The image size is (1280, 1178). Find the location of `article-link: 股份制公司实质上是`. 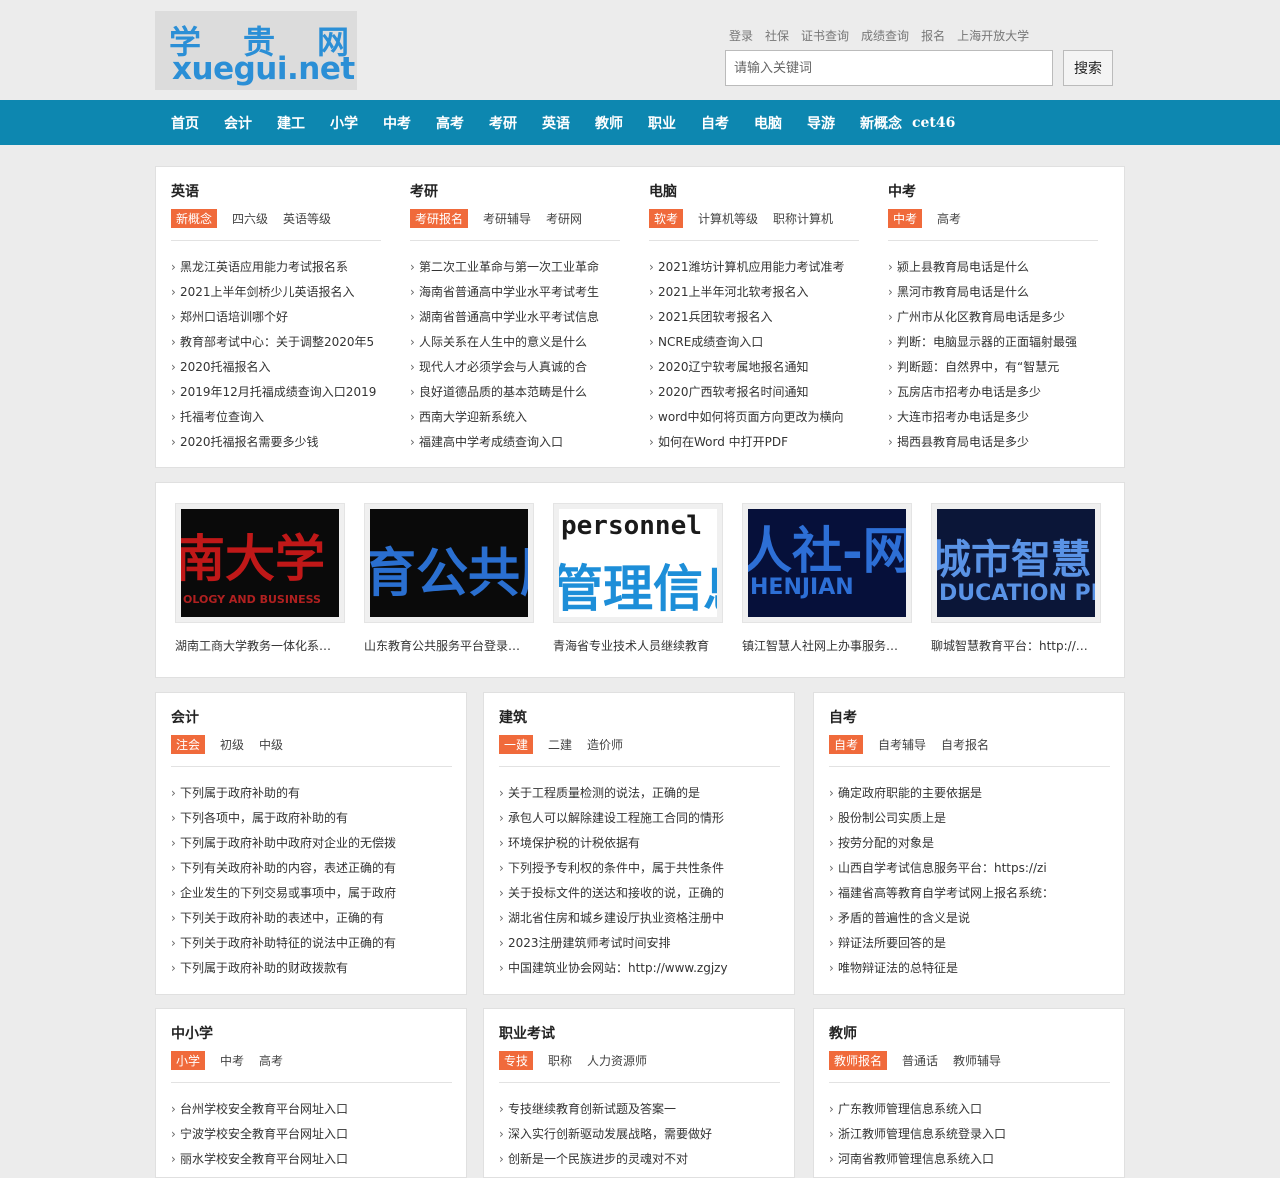

article-link: 股份制公司实质上是 is located at coordinates (969, 818).